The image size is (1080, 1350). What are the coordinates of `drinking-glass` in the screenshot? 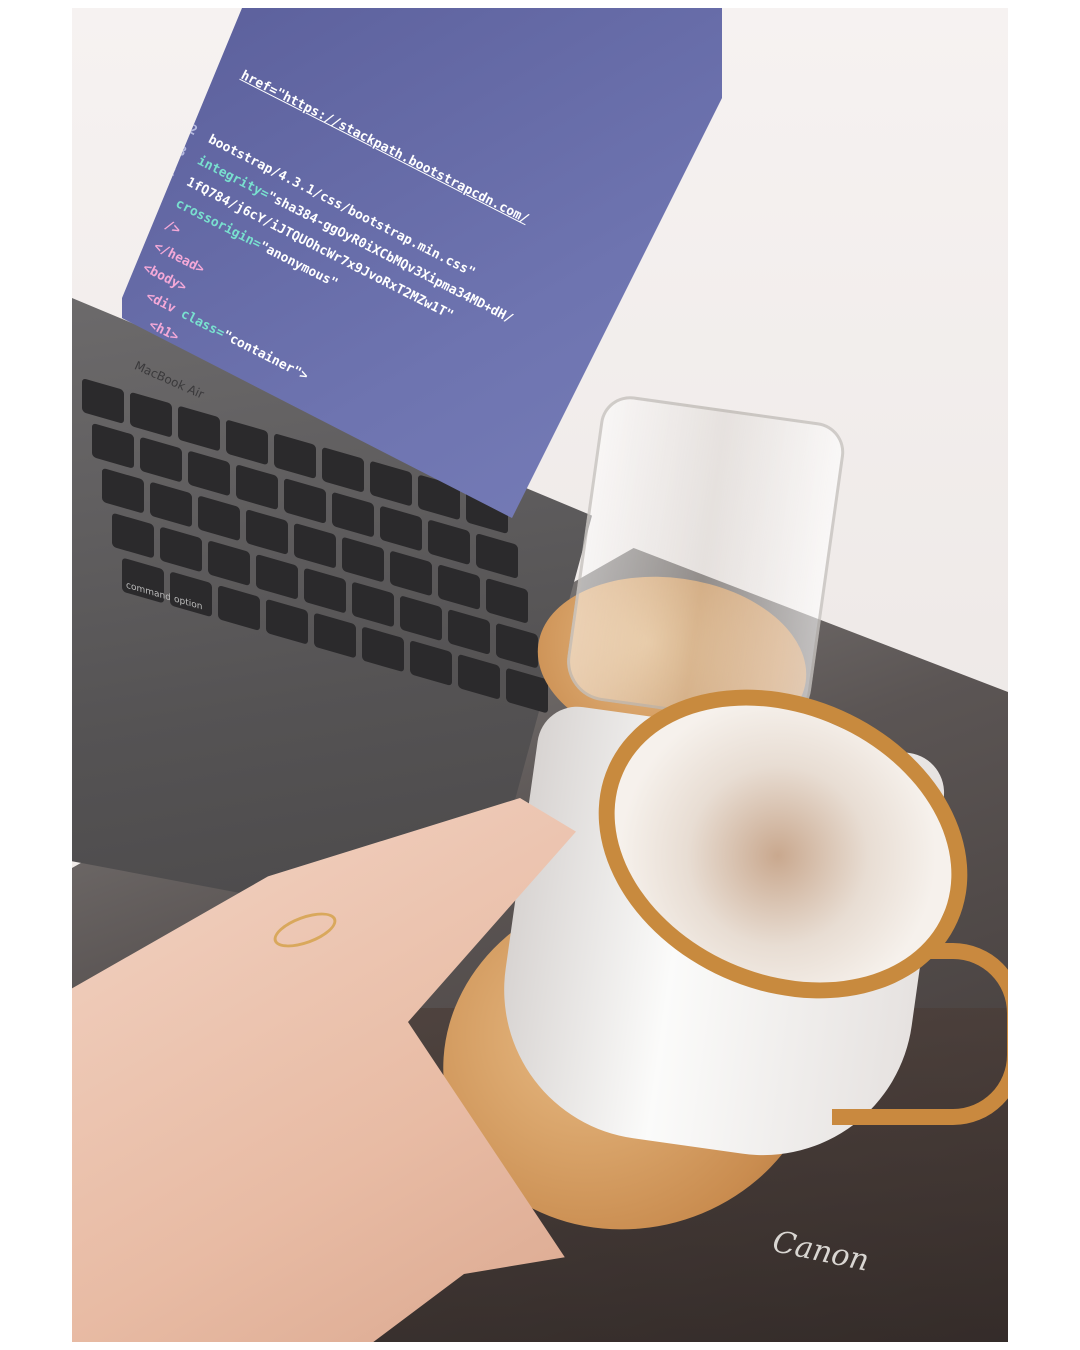 It's located at (705, 561).